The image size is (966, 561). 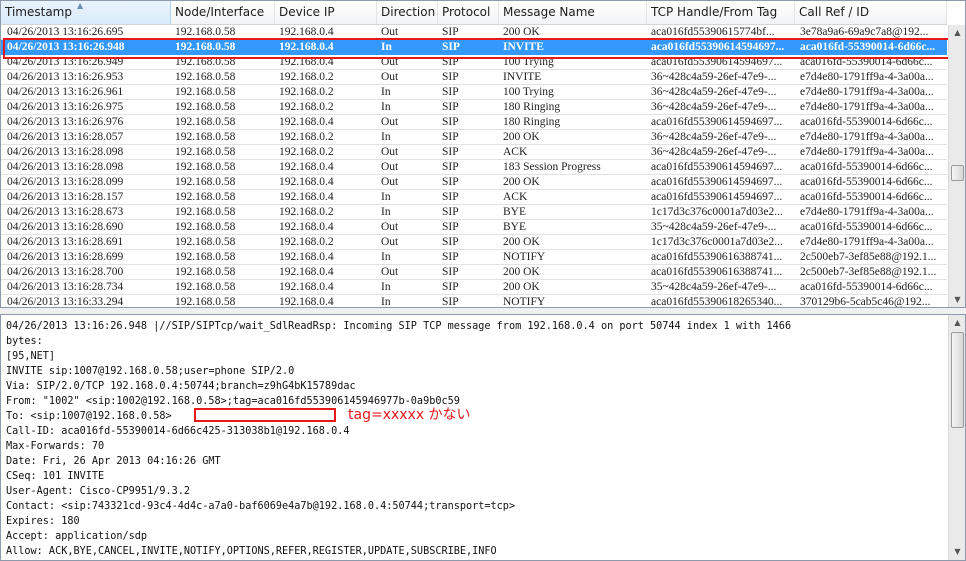 I want to click on column-header-direction: Direction, so click(x=407, y=12).